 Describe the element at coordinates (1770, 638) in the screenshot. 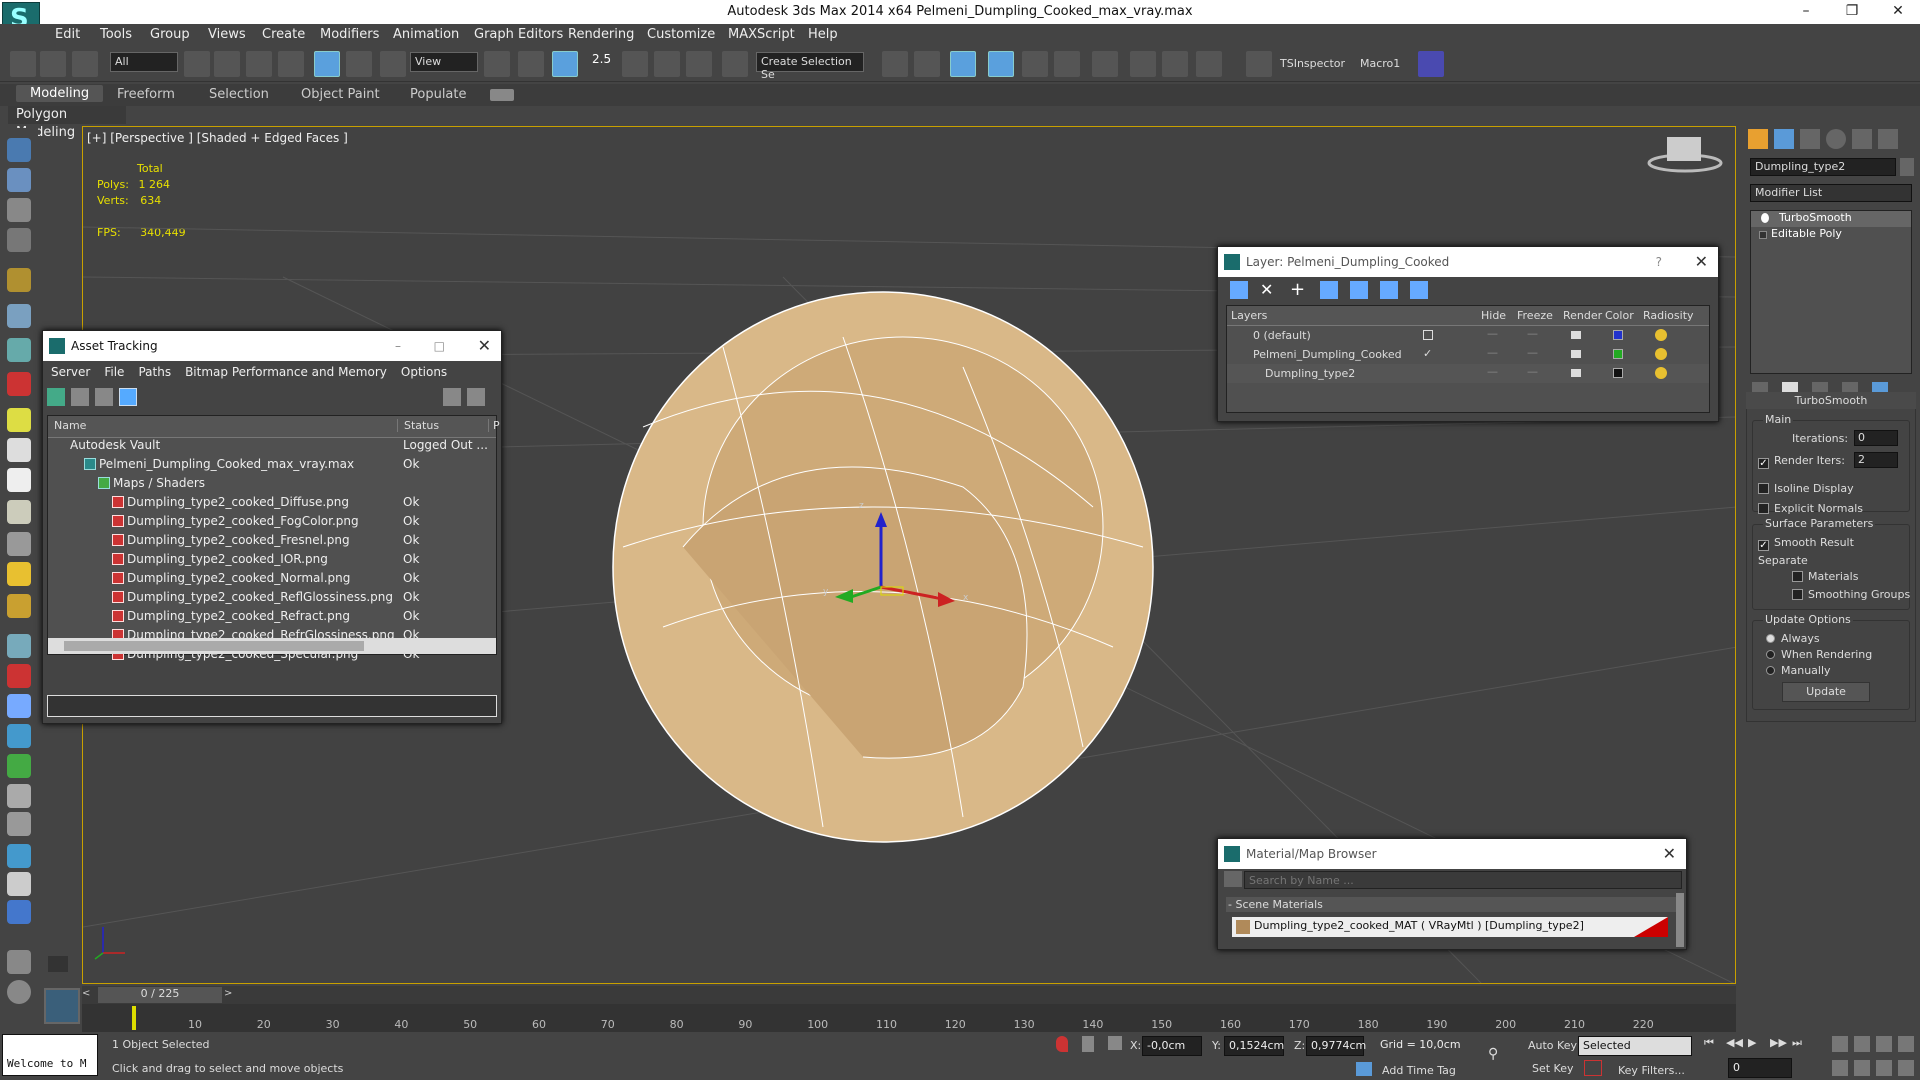

I see `always-radio` at that location.